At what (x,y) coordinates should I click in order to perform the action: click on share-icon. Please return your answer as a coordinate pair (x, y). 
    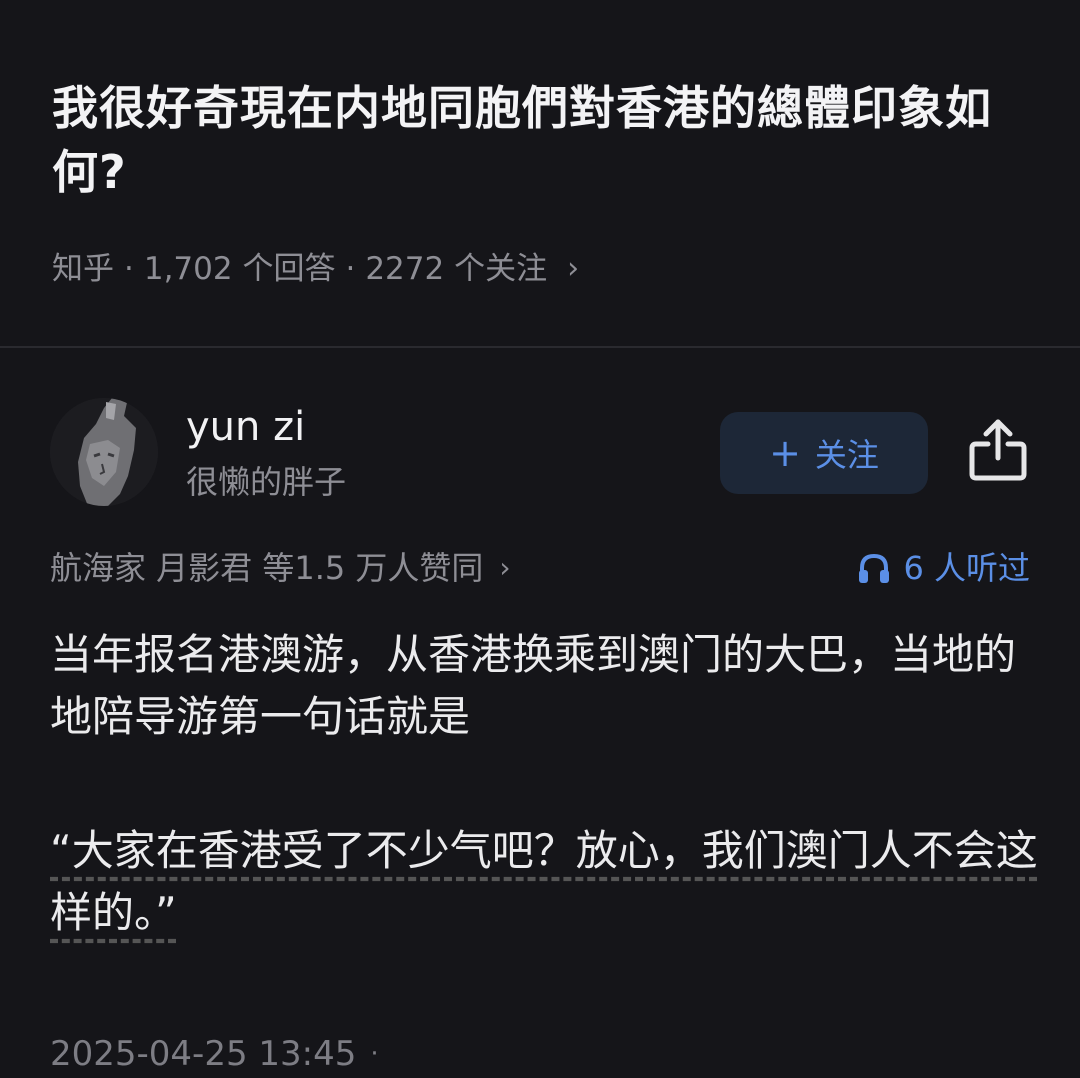
    Looking at the image, I should click on (998, 450).